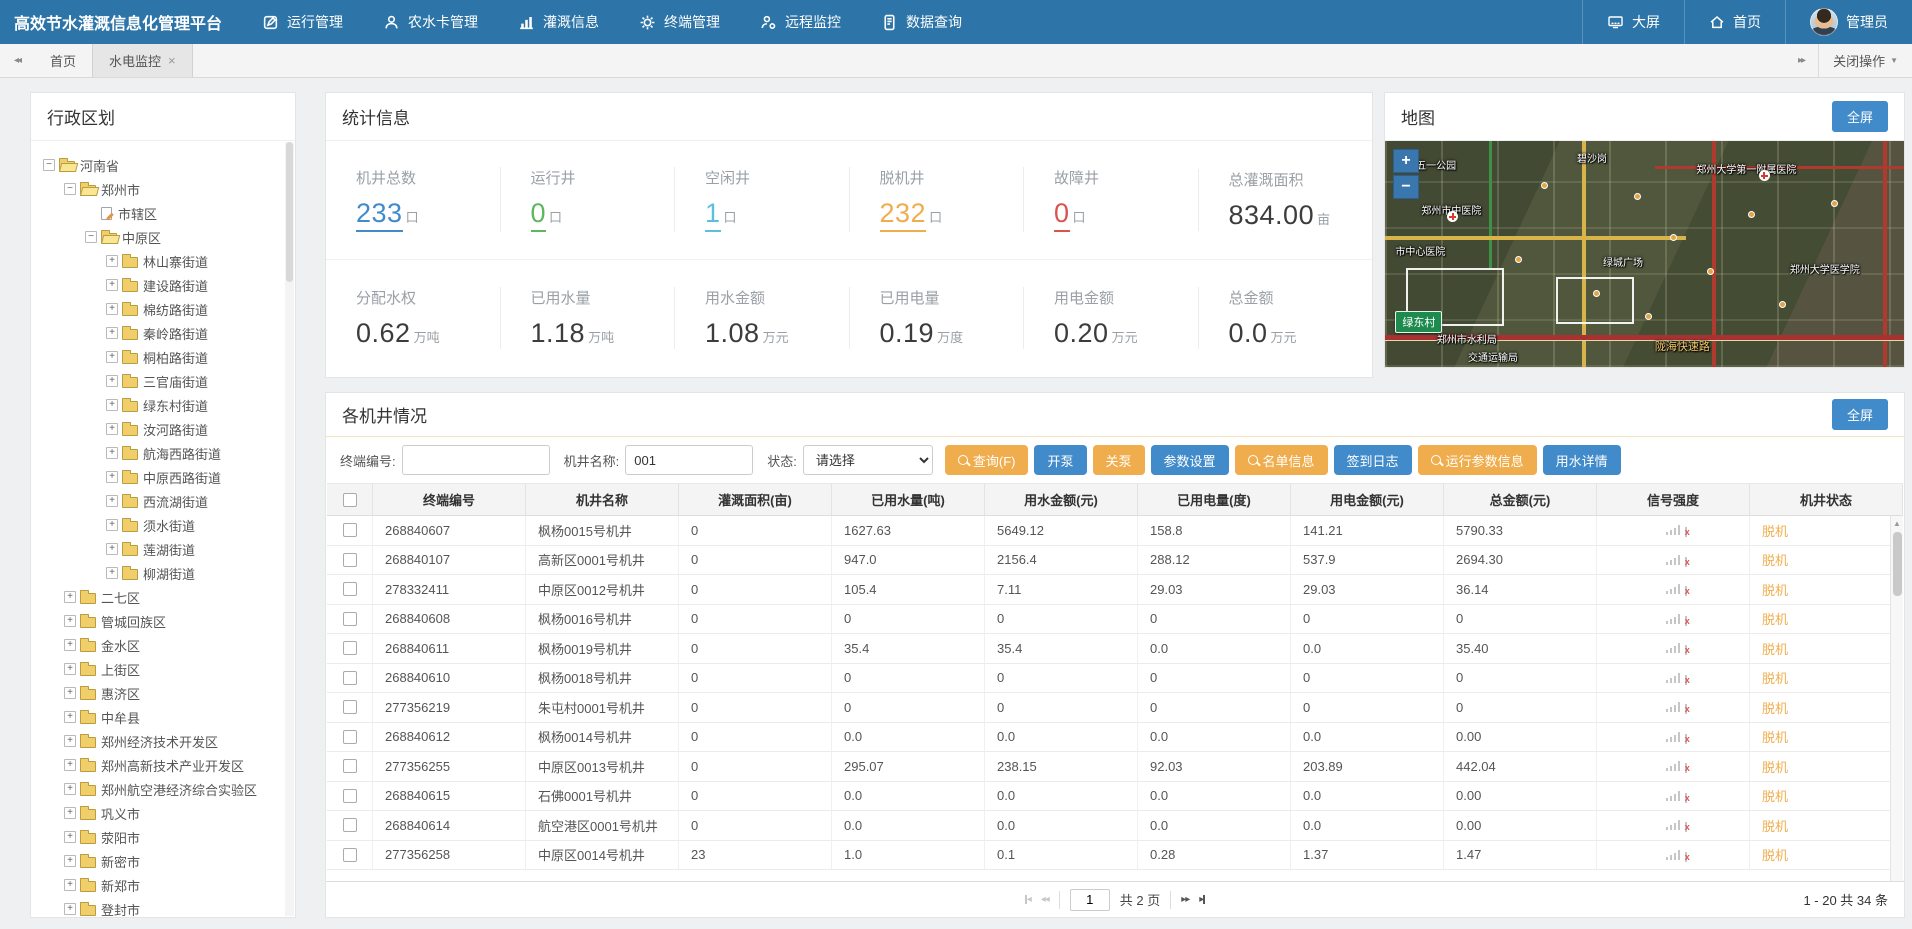 This screenshot has width=1912, height=929. I want to click on status-select: 请选择, so click(867, 460).